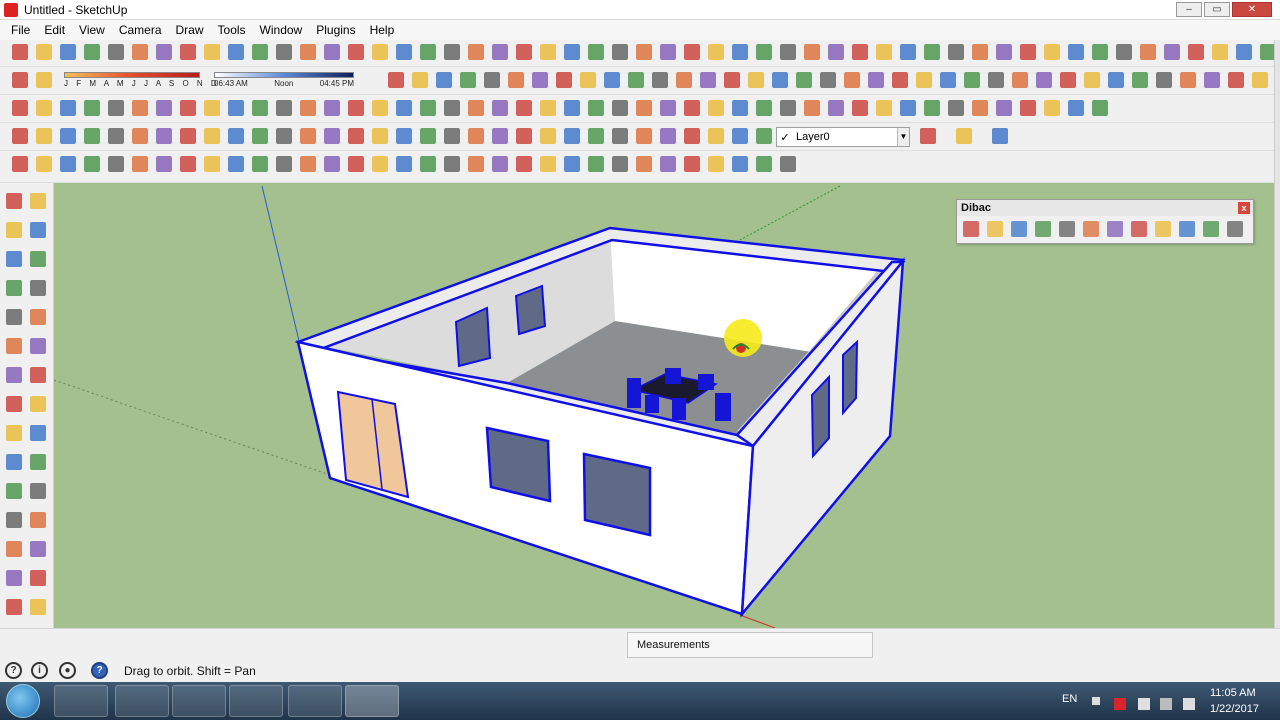 This screenshot has width=1280, height=720. Describe the element at coordinates (971, 229) in the screenshot. I see `wall-icon` at that location.